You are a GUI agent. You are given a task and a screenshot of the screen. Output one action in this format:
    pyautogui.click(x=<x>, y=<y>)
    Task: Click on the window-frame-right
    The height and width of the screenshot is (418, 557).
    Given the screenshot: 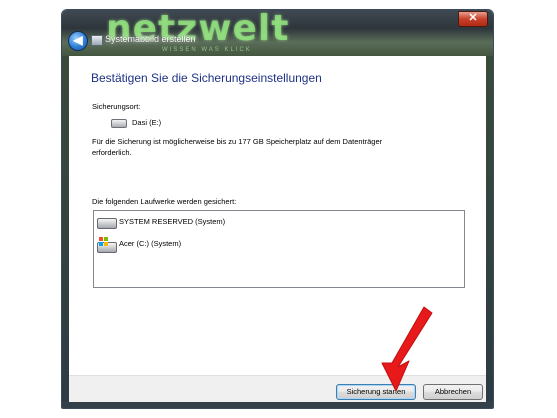 What is the action you would take?
    pyautogui.click(x=489, y=232)
    